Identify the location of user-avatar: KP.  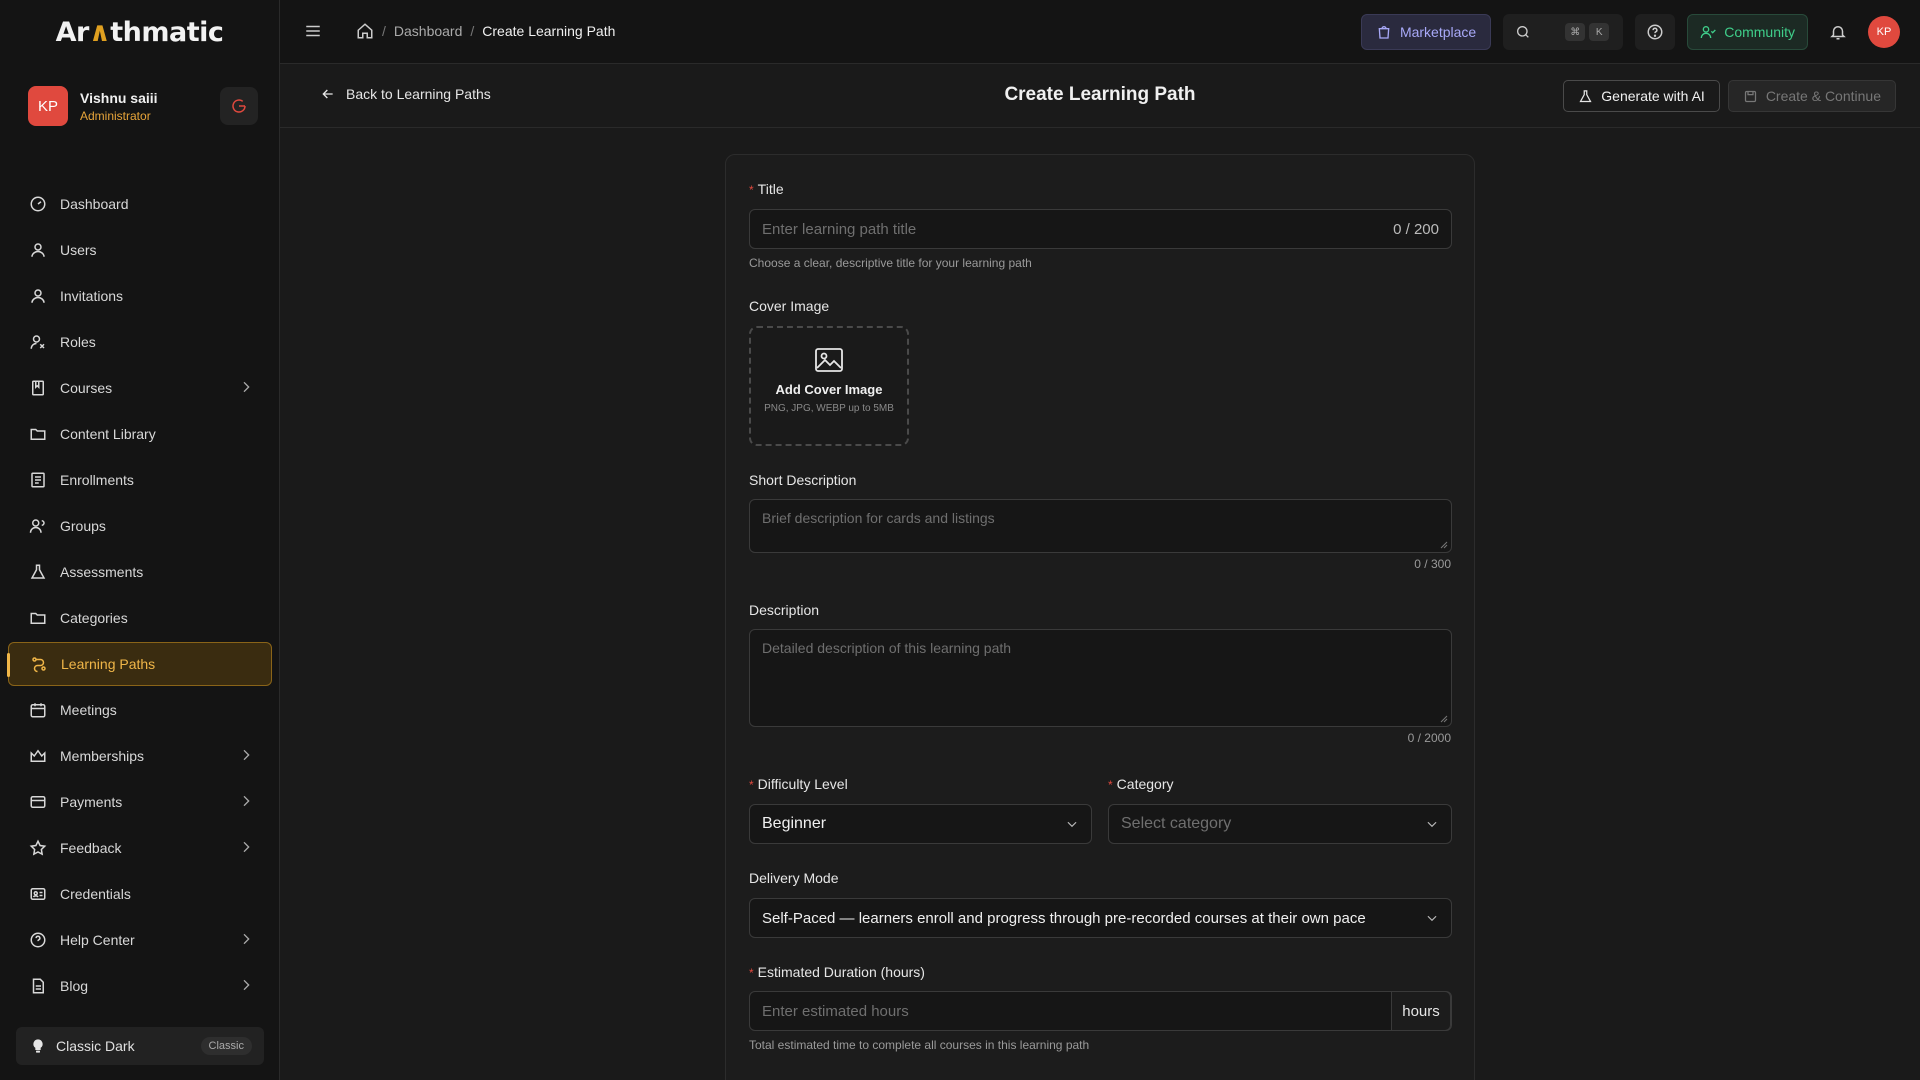
(48, 106).